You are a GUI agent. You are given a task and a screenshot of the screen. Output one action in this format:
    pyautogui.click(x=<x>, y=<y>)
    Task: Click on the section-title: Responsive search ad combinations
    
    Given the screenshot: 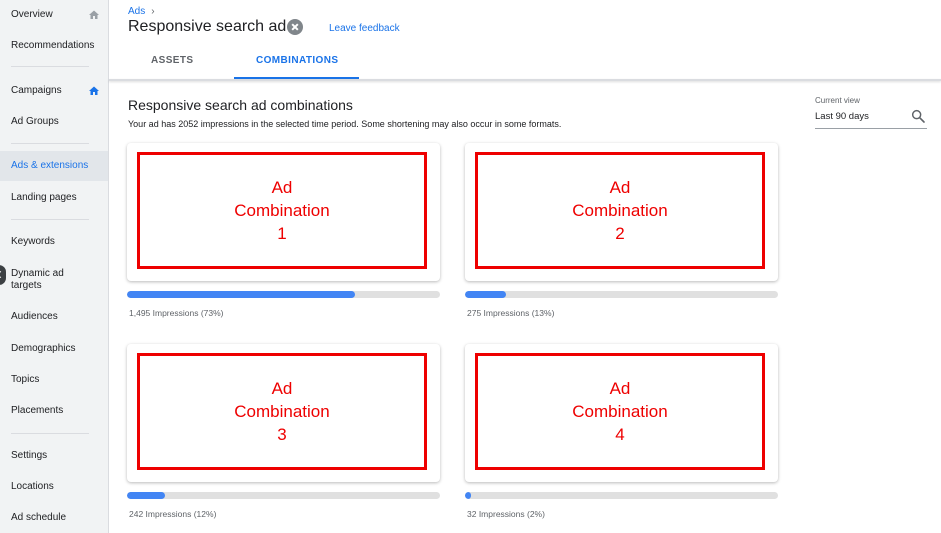 What is the action you would take?
    pyautogui.click(x=240, y=105)
    